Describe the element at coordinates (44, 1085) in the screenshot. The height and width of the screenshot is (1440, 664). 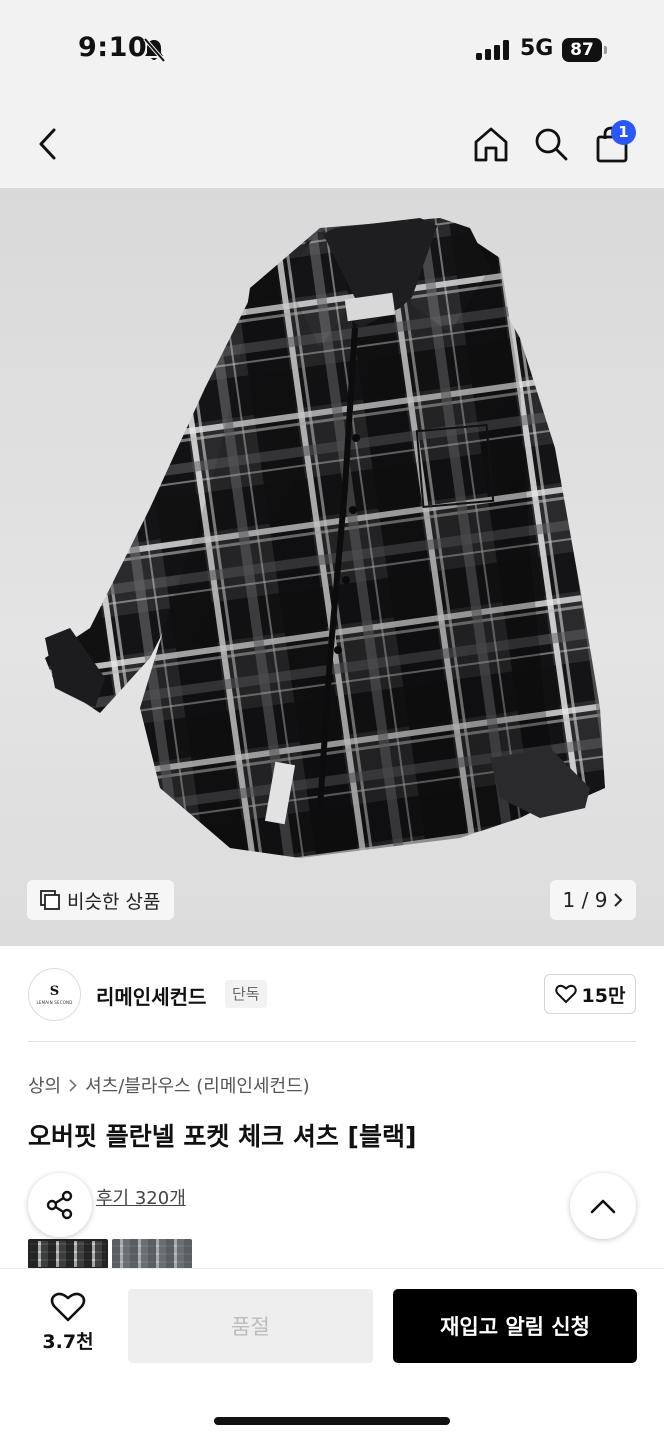
I see `breadcrumb-item-category: 상의` at that location.